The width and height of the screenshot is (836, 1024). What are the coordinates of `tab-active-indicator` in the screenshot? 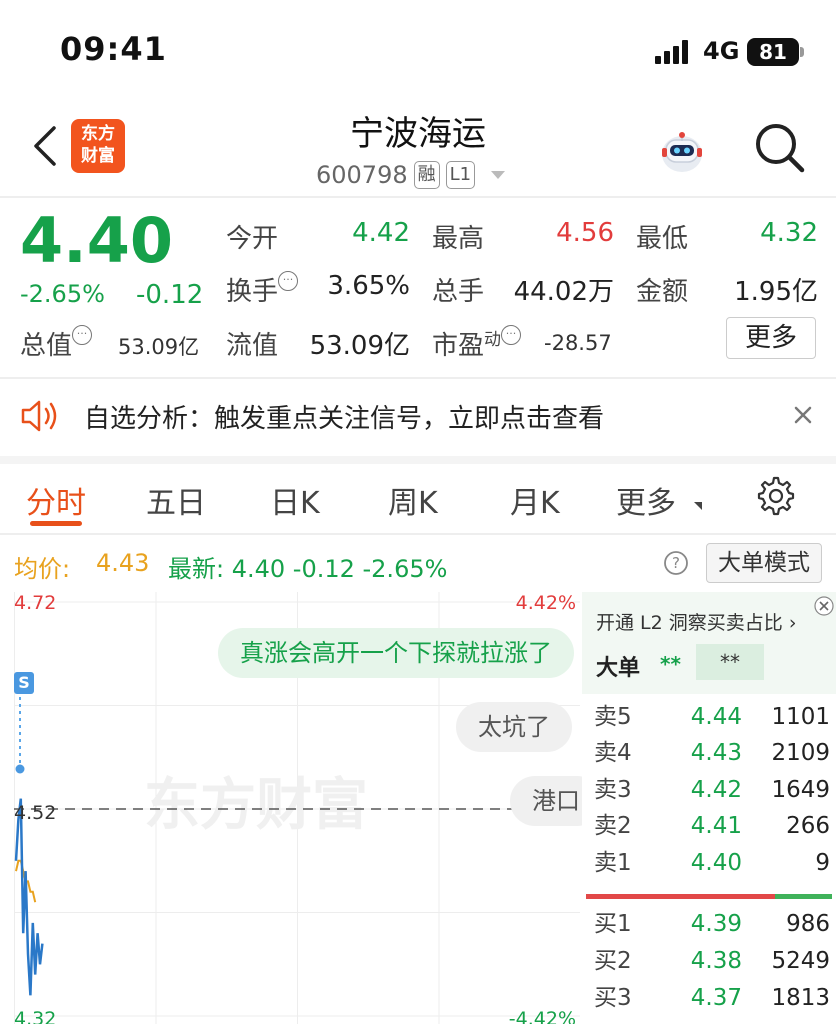 It's located at (56, 523).